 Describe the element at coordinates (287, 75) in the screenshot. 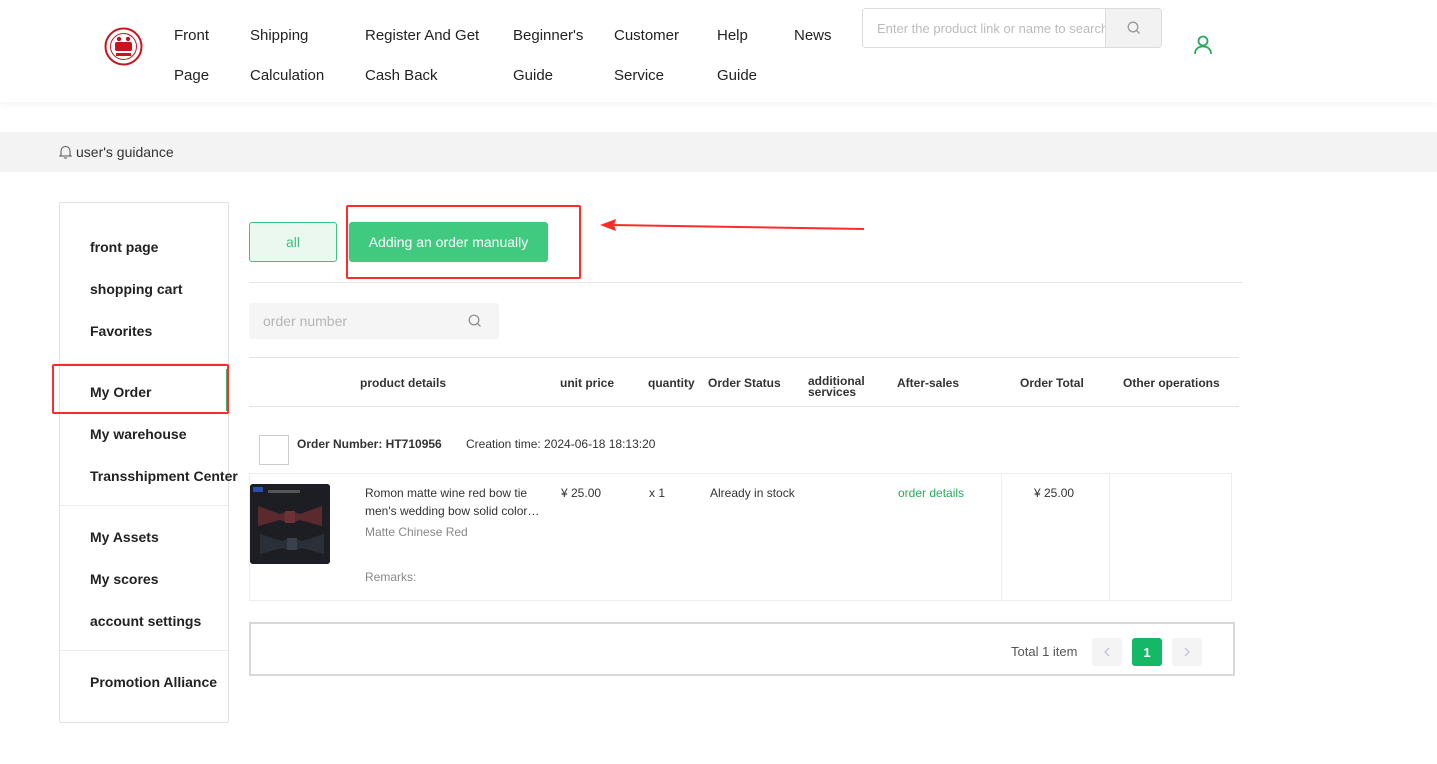

I see `nav-label-line2: Calculation` at that location.